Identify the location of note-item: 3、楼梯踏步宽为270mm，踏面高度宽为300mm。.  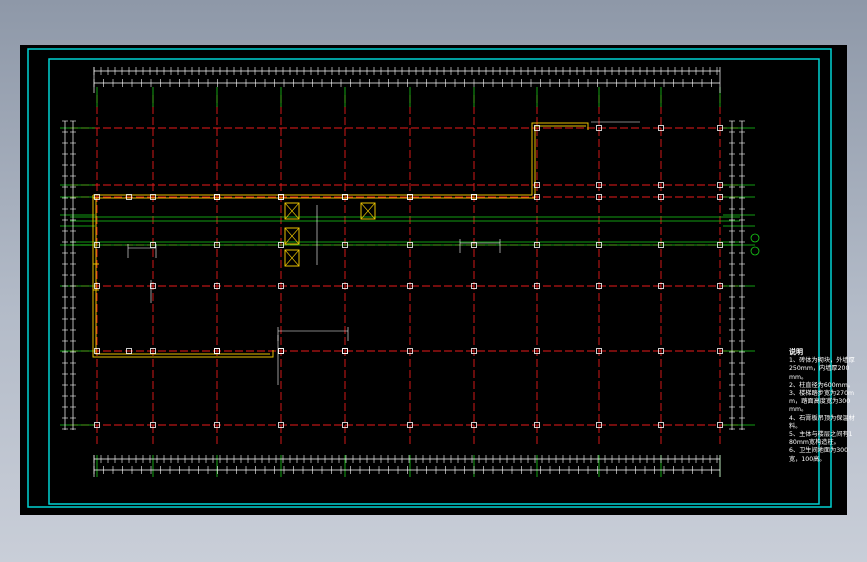
(822, 402).